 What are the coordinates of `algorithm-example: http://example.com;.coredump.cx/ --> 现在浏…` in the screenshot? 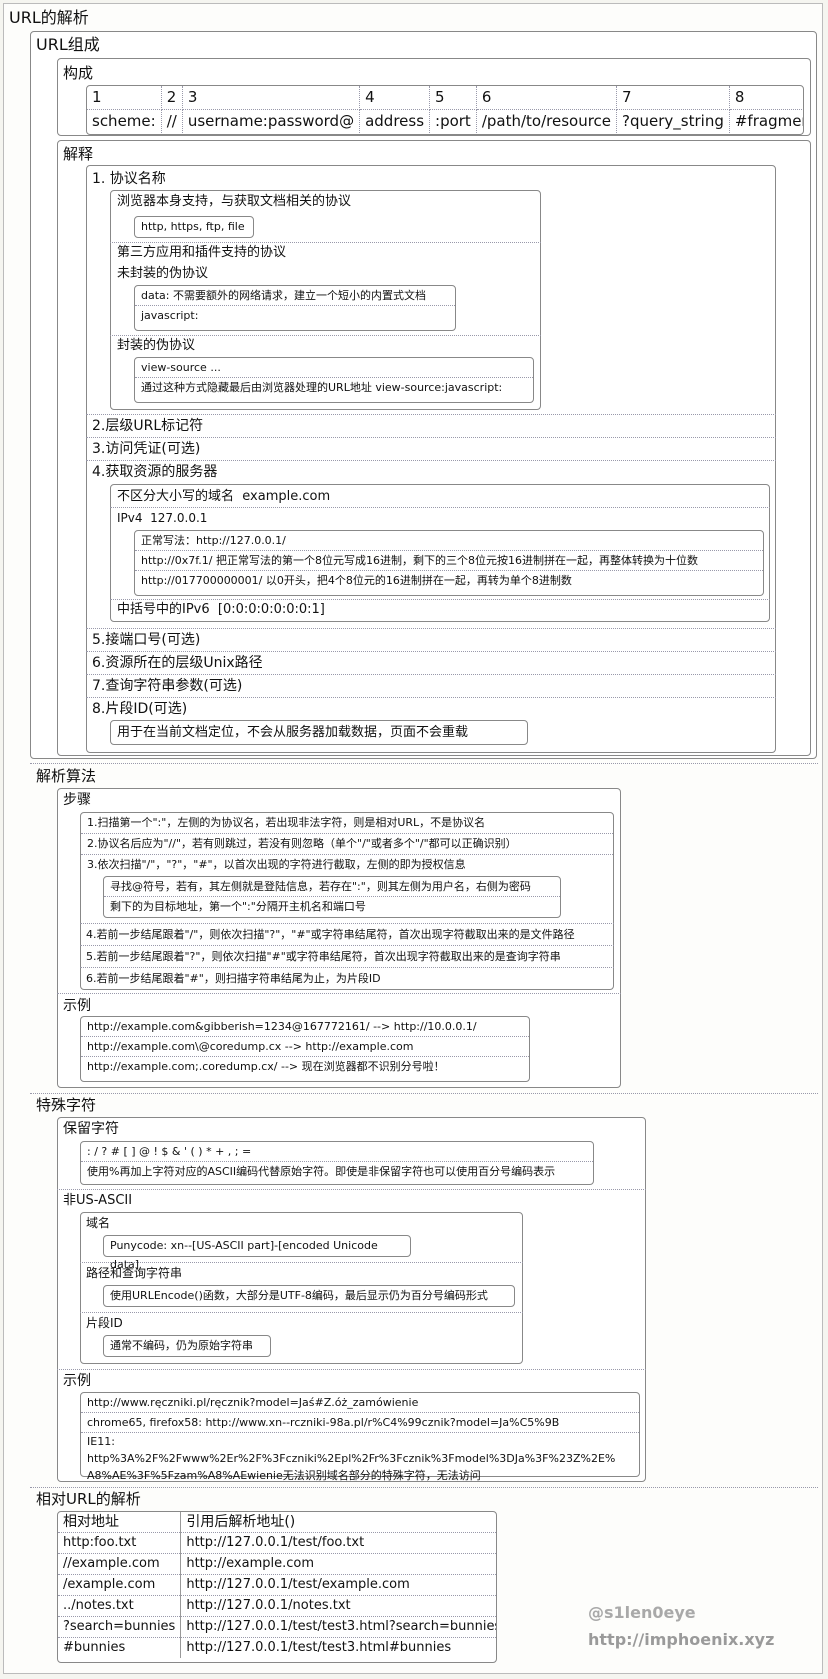 It's located at (266, 1066).